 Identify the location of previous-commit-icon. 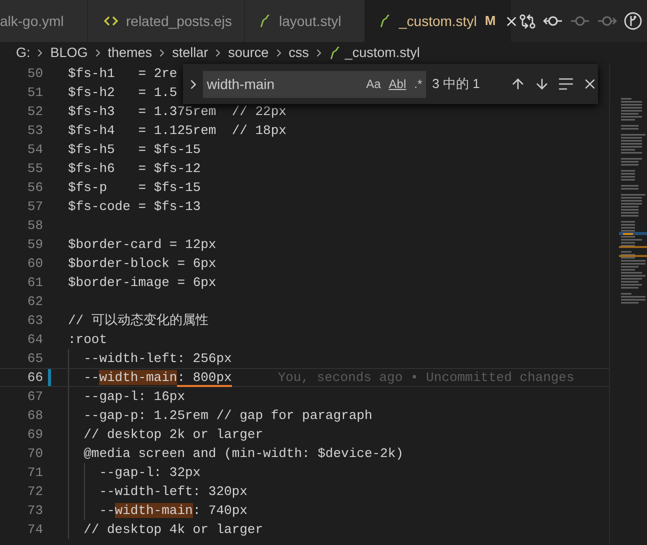
(553, 21).